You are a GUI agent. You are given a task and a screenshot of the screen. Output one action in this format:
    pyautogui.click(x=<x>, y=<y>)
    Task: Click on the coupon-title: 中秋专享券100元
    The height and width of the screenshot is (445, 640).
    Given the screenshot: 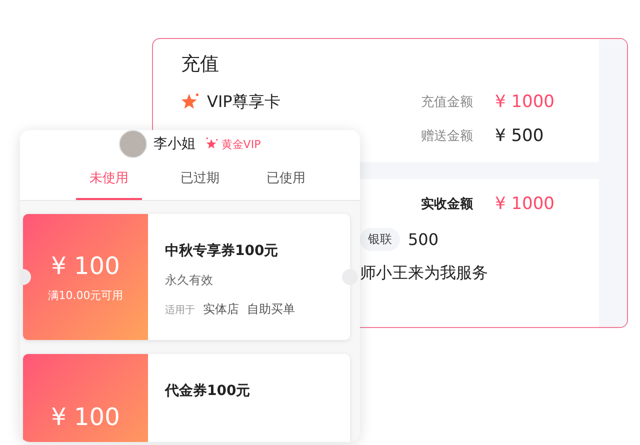 What is the action you would take?
    pyautogui.click(x=222, y=251)
    